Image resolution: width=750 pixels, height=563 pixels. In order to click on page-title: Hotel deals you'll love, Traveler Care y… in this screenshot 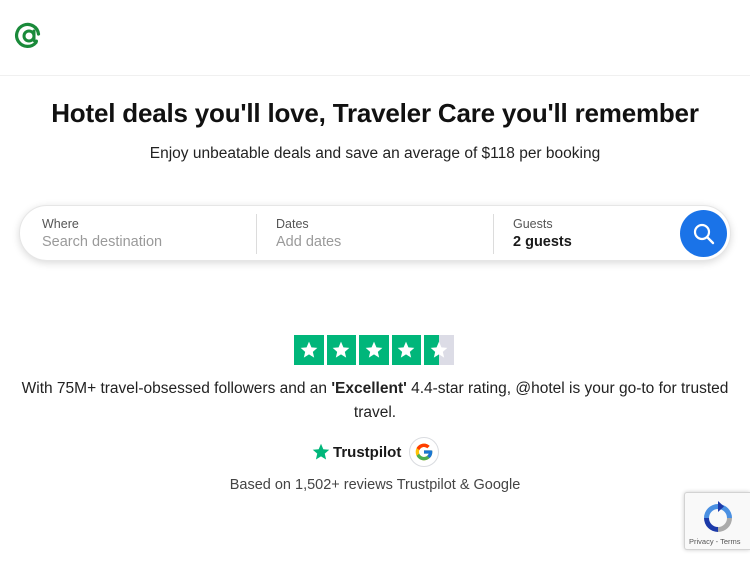, I will do `click(375, 113)`.